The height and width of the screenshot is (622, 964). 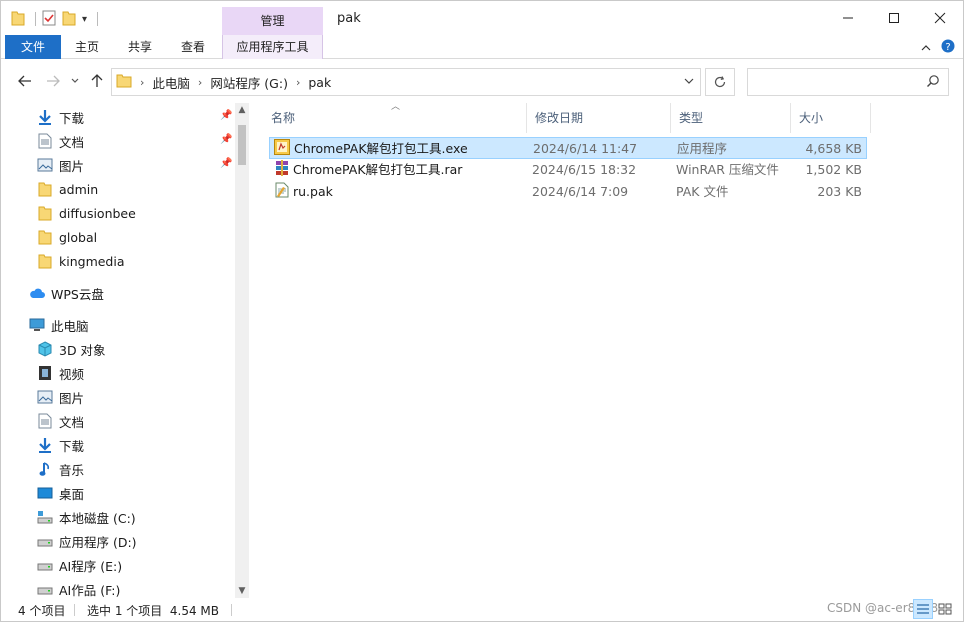 What do you see at coordinates (84, 19) in the screenshot?
I see `customize-dropdown-icon: ▾` at bounding box center [84, 19].